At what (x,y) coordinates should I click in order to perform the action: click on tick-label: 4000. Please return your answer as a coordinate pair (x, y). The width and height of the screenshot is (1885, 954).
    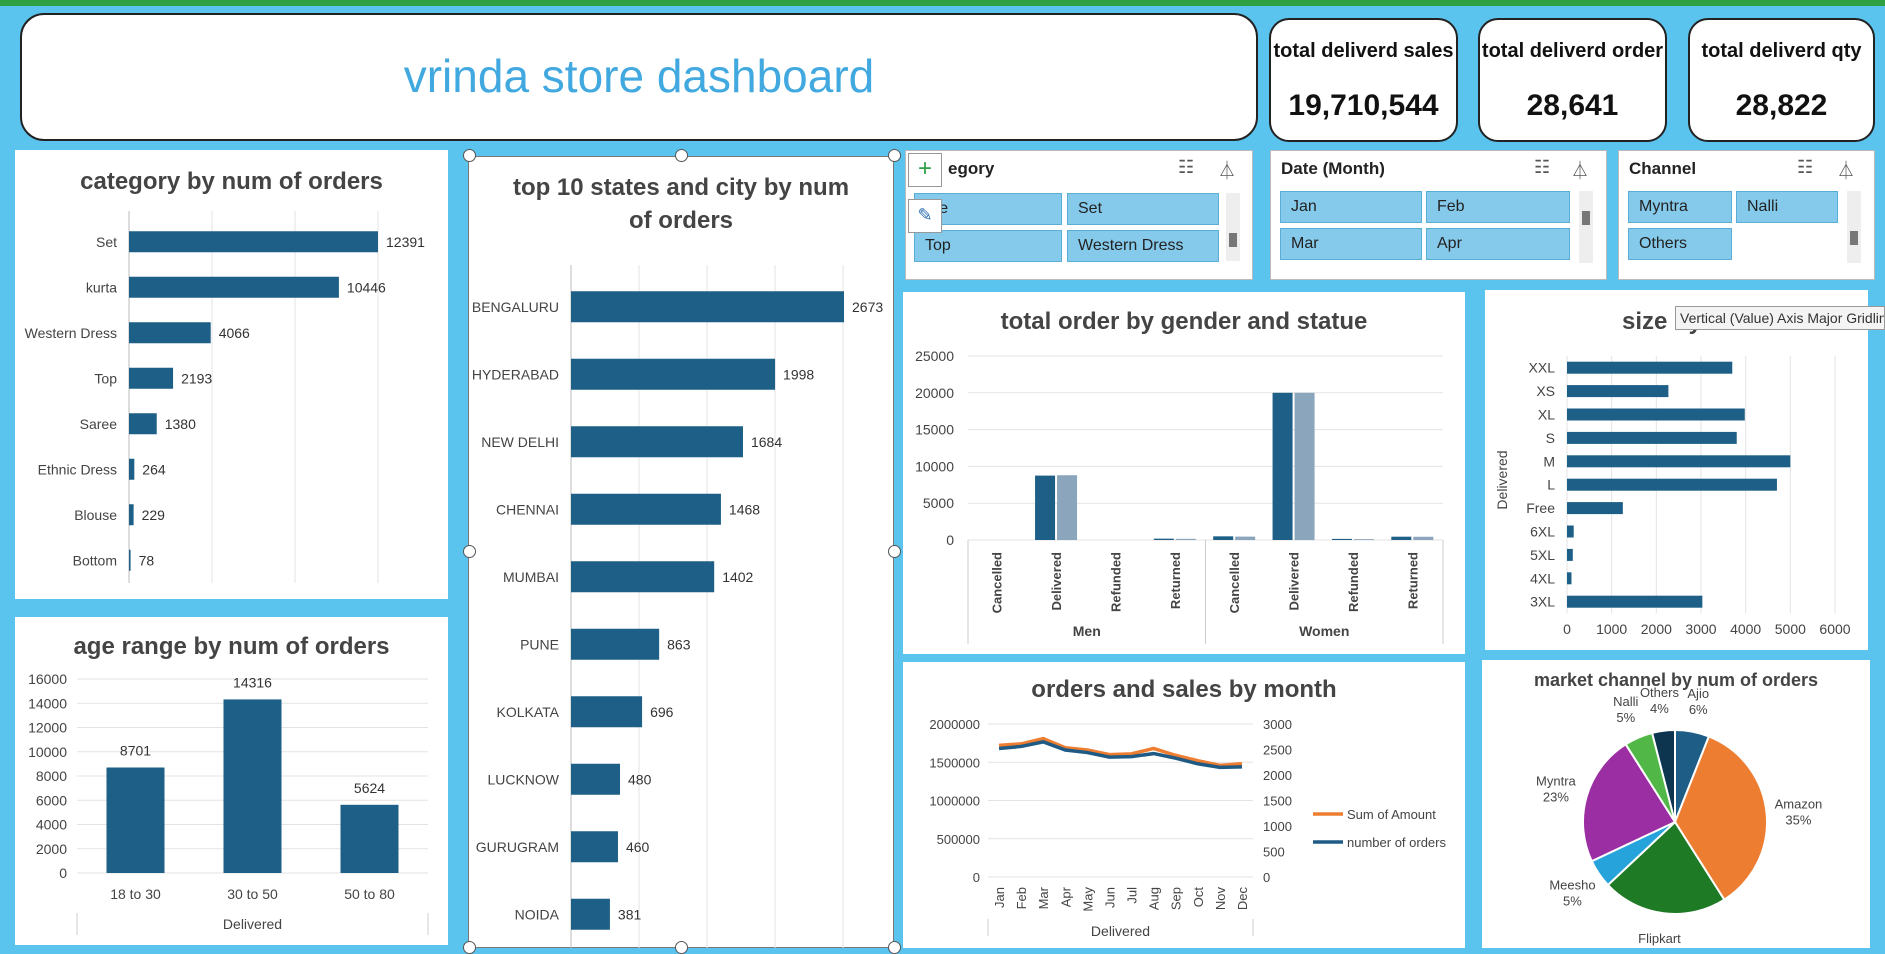
    Looking at the image, I should click on (1745, 629).